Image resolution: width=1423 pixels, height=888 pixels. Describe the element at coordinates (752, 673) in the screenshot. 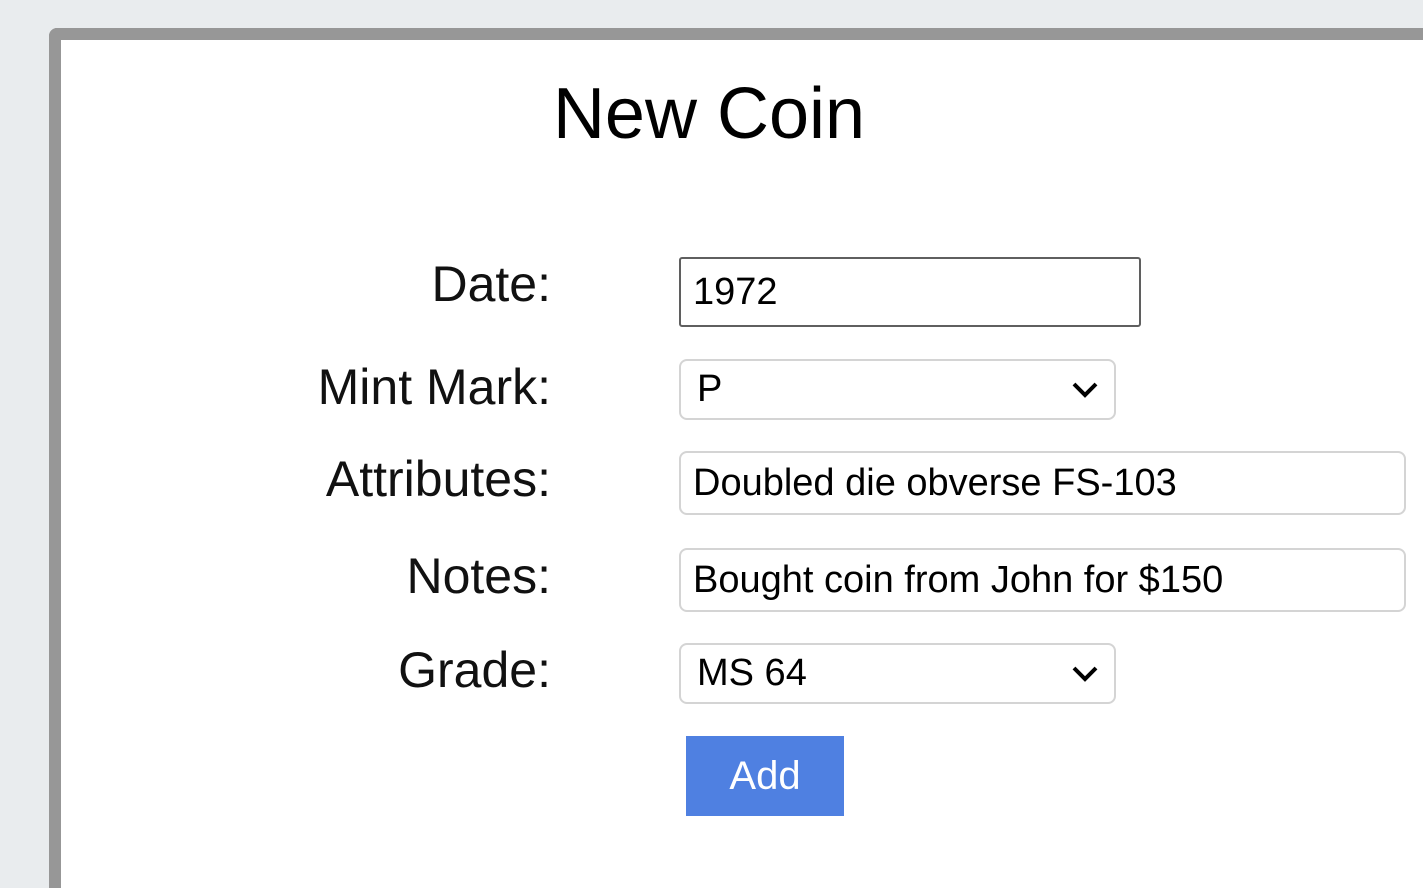

I see `grade-value: MS 64` at that location.